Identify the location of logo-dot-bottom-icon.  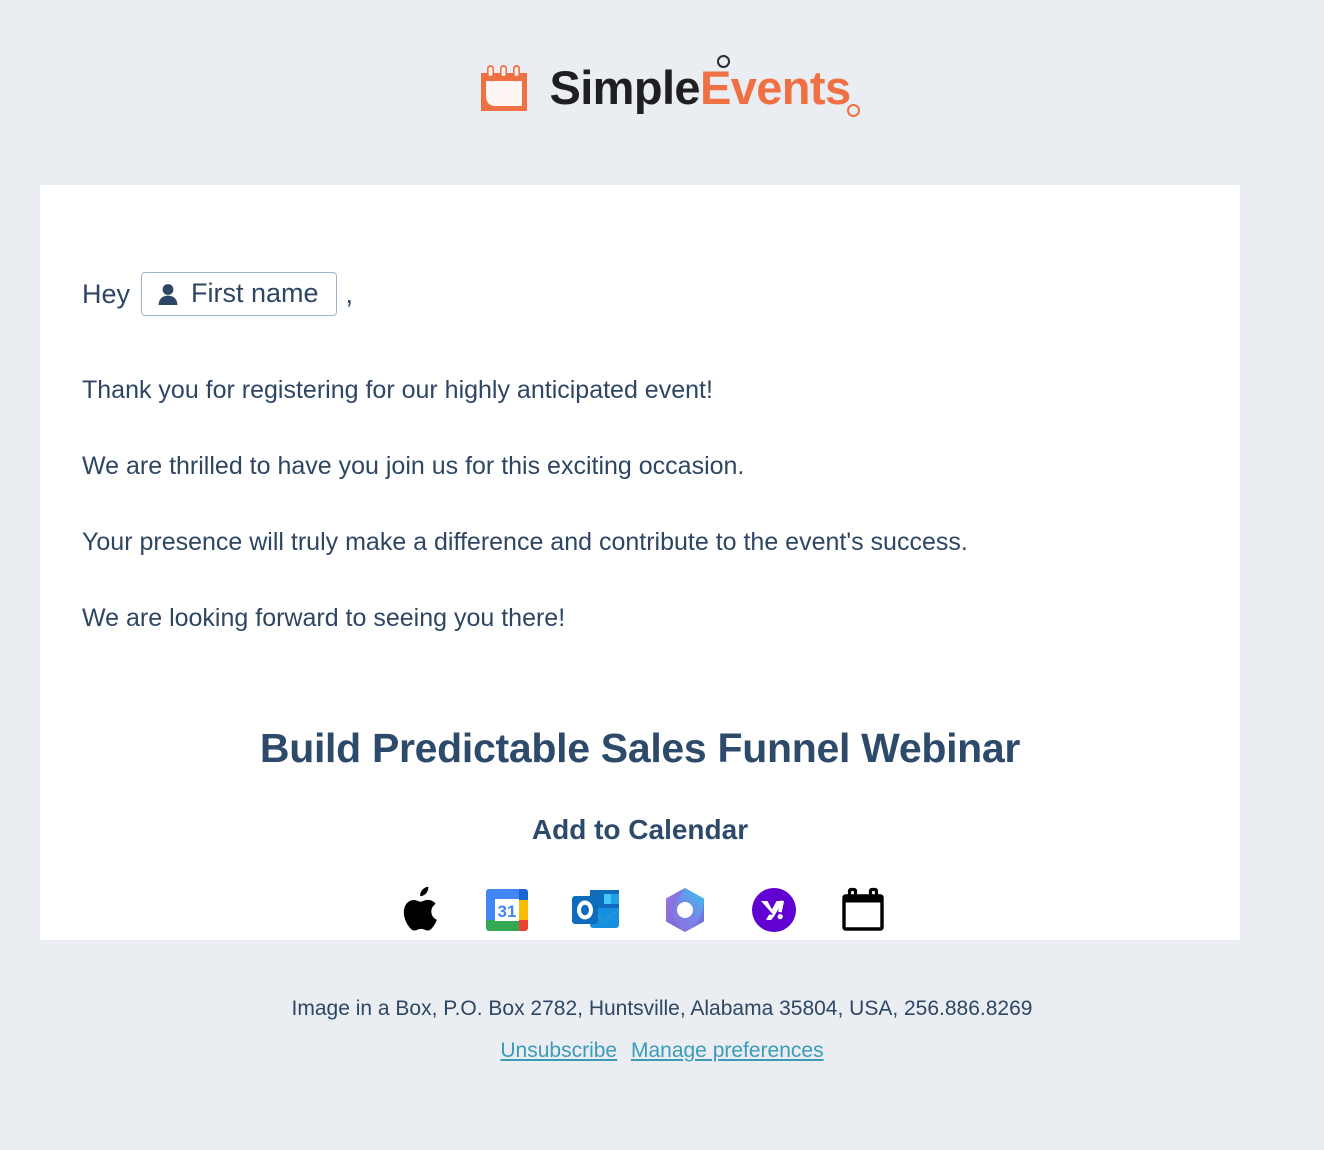
(854, 110).